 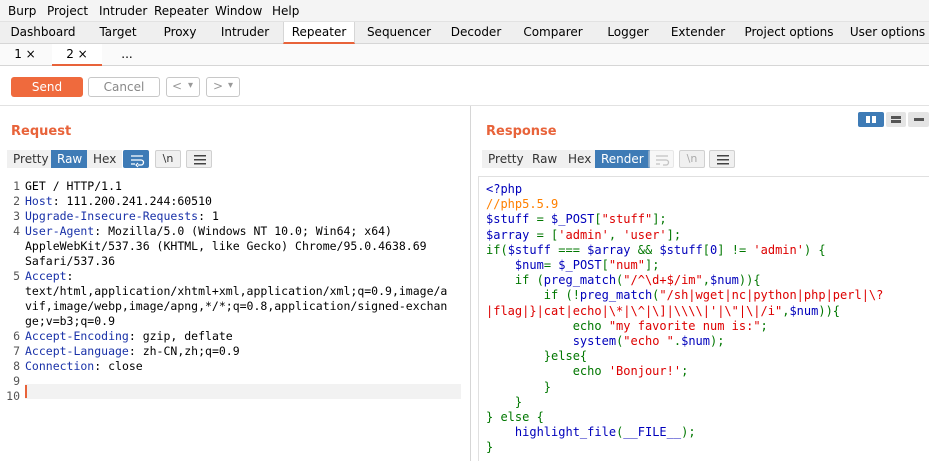 What do you see at coordinates (580, 280) in the screenshot?
I see `code-token: preg_match` at bounding box center [580, 280].